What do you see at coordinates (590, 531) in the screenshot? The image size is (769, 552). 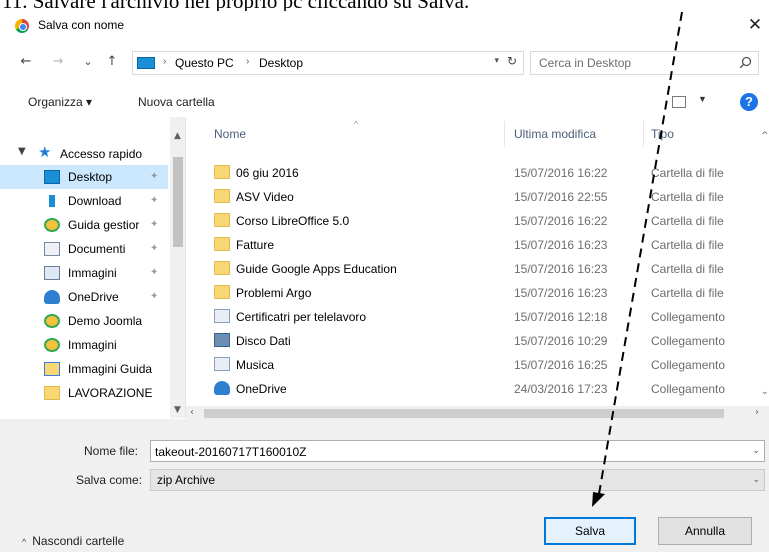 I see `save-button: Salva` at bounding box center [590, 531].